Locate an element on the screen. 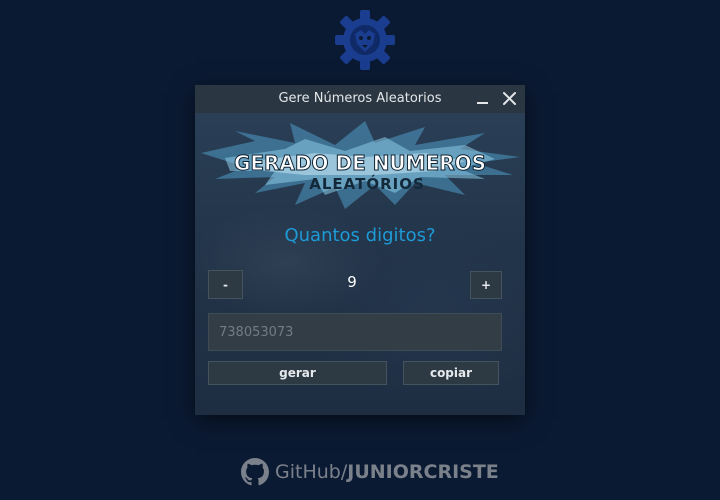 The height and width of the screenshot is (500, 720). github-icon is located at coordinates (255, 472).